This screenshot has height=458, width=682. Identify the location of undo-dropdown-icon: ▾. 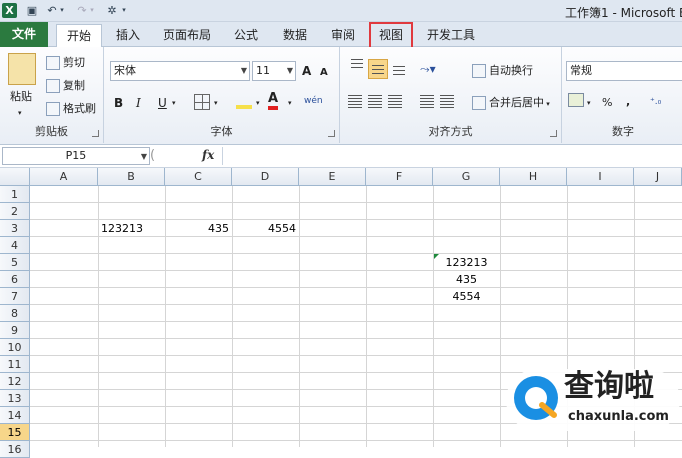
(62, 10).